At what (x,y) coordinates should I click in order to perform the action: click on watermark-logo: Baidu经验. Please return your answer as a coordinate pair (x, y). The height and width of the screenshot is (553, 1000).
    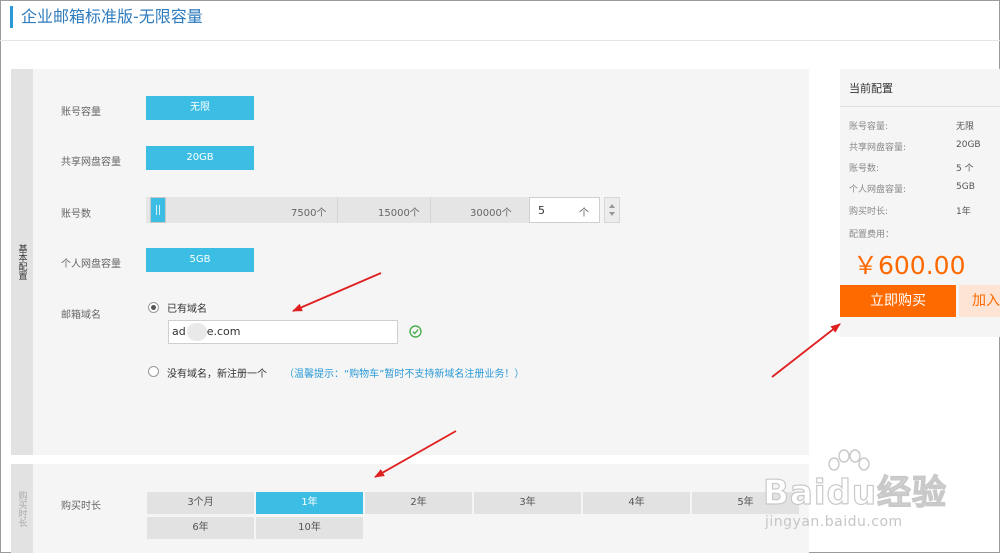
    Looking at the image, I should click on (855, 492).